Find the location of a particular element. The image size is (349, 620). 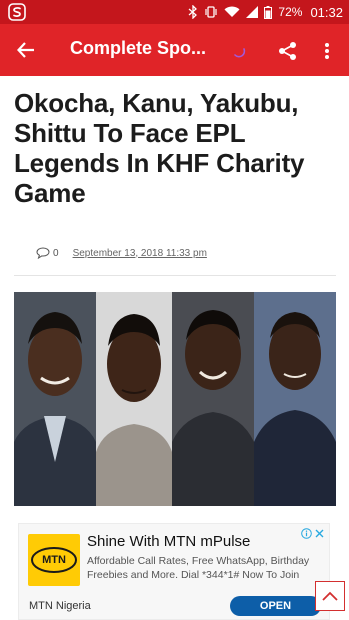

more-vert-icon is located at coordinates (327, 51).